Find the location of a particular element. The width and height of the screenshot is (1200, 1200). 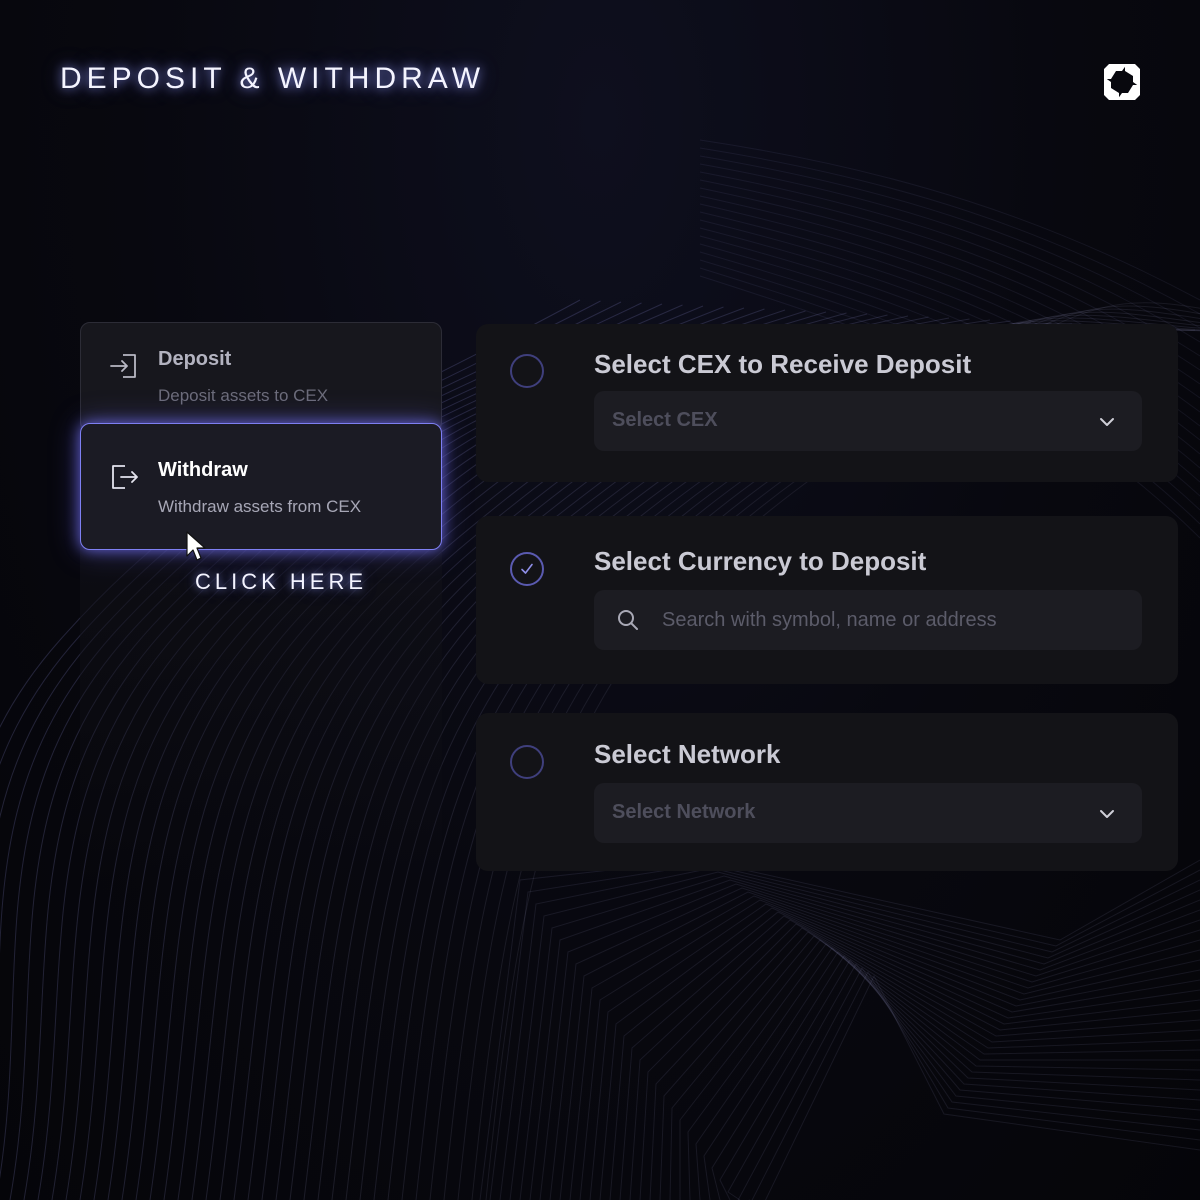

withdraw-option-description: Withdraw assets from CEX is located at coordinates (260, 506).